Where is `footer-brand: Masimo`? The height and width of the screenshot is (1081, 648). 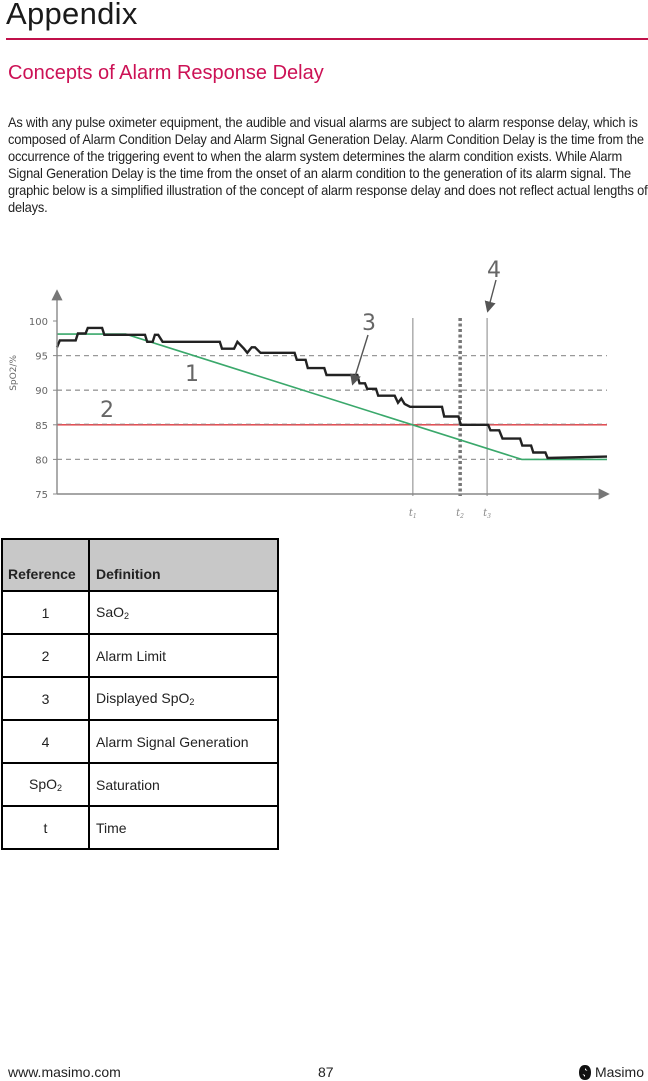
footer-brand: Masimo is located at coordinates (611, 1072).